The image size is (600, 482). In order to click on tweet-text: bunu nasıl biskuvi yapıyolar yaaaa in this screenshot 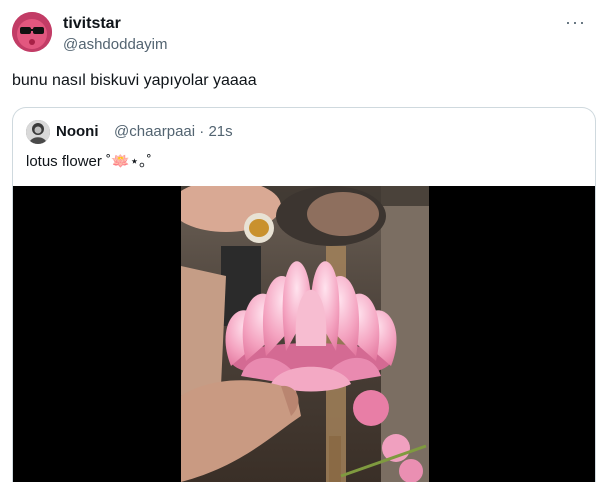, I will do `click(134, 80)`.